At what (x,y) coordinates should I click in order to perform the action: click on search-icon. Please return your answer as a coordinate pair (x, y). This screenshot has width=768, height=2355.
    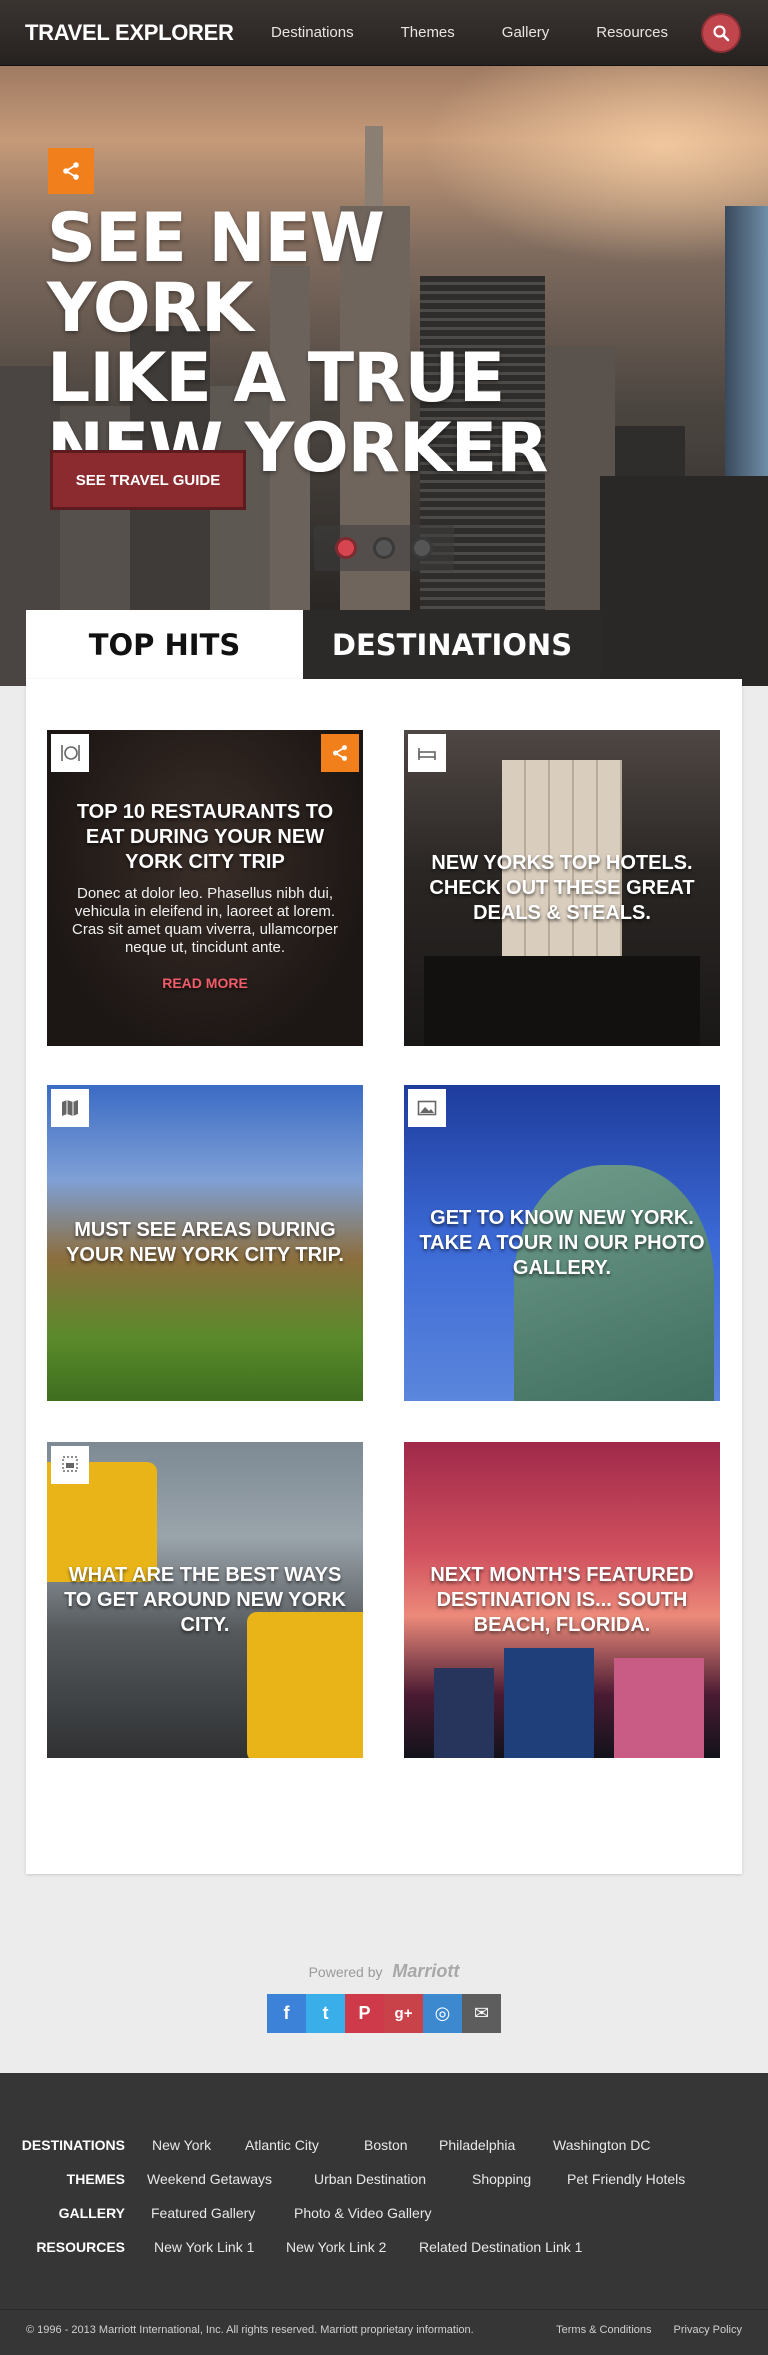
    Looking at the image, I should click on (721, 33).